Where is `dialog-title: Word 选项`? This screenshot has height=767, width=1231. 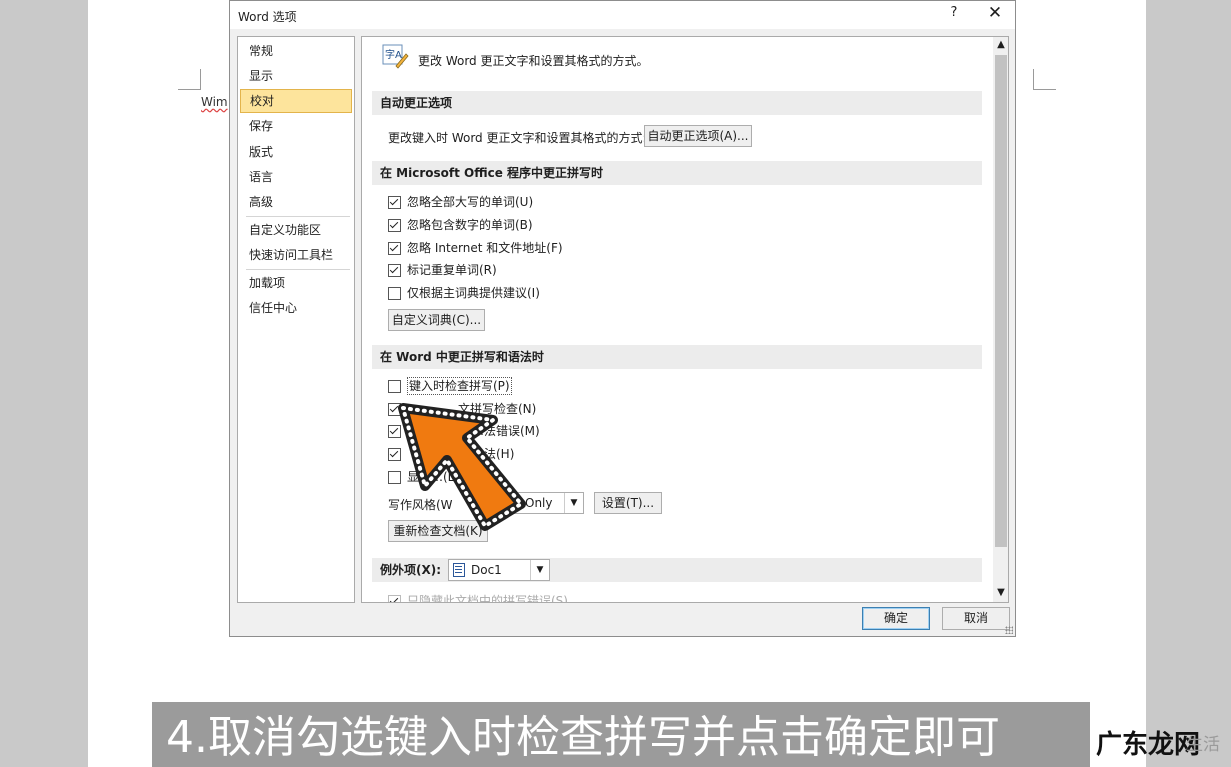 dialog-title: Word 选项 is located at coordinates (267, 17).